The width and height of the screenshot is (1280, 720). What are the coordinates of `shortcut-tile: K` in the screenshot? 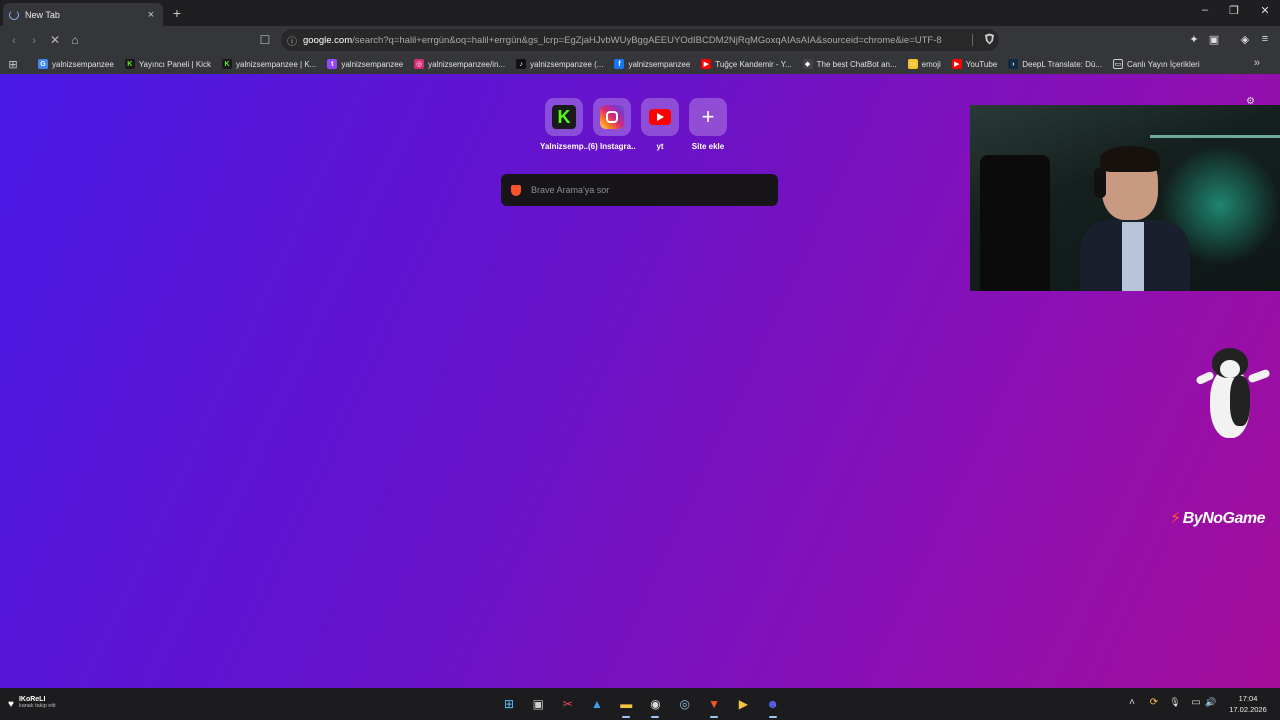 It's located at (564, 117).